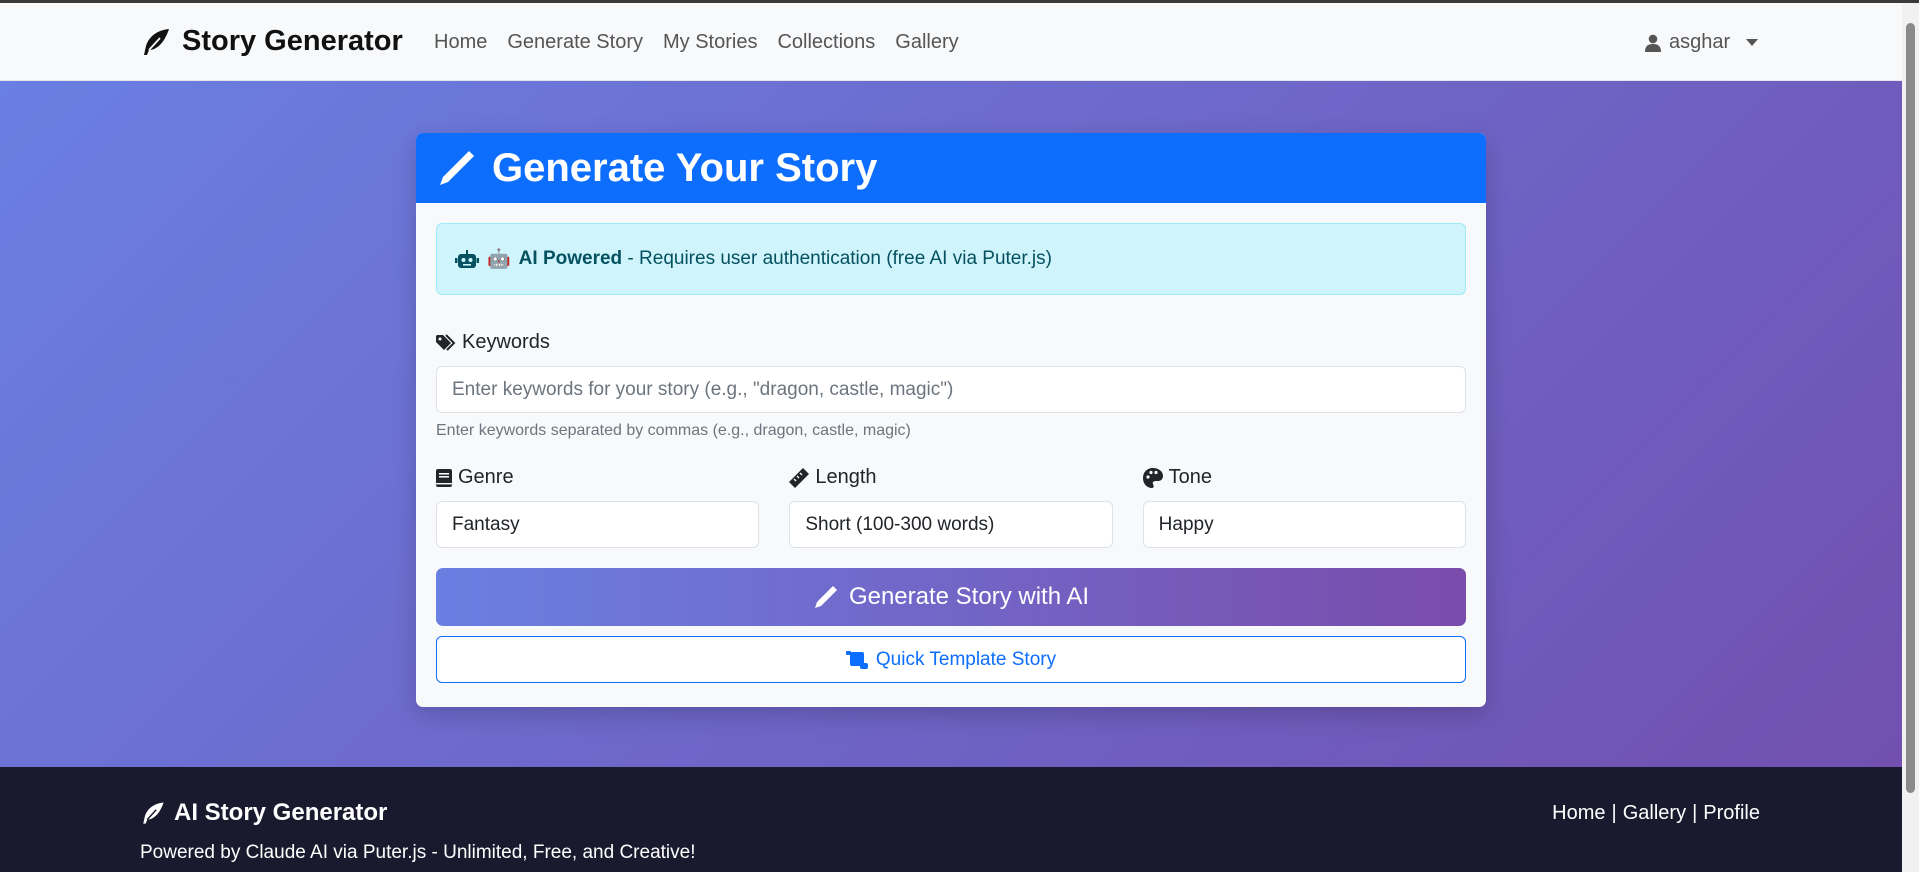  I want to click on scroll-icon, so click(856, 659).